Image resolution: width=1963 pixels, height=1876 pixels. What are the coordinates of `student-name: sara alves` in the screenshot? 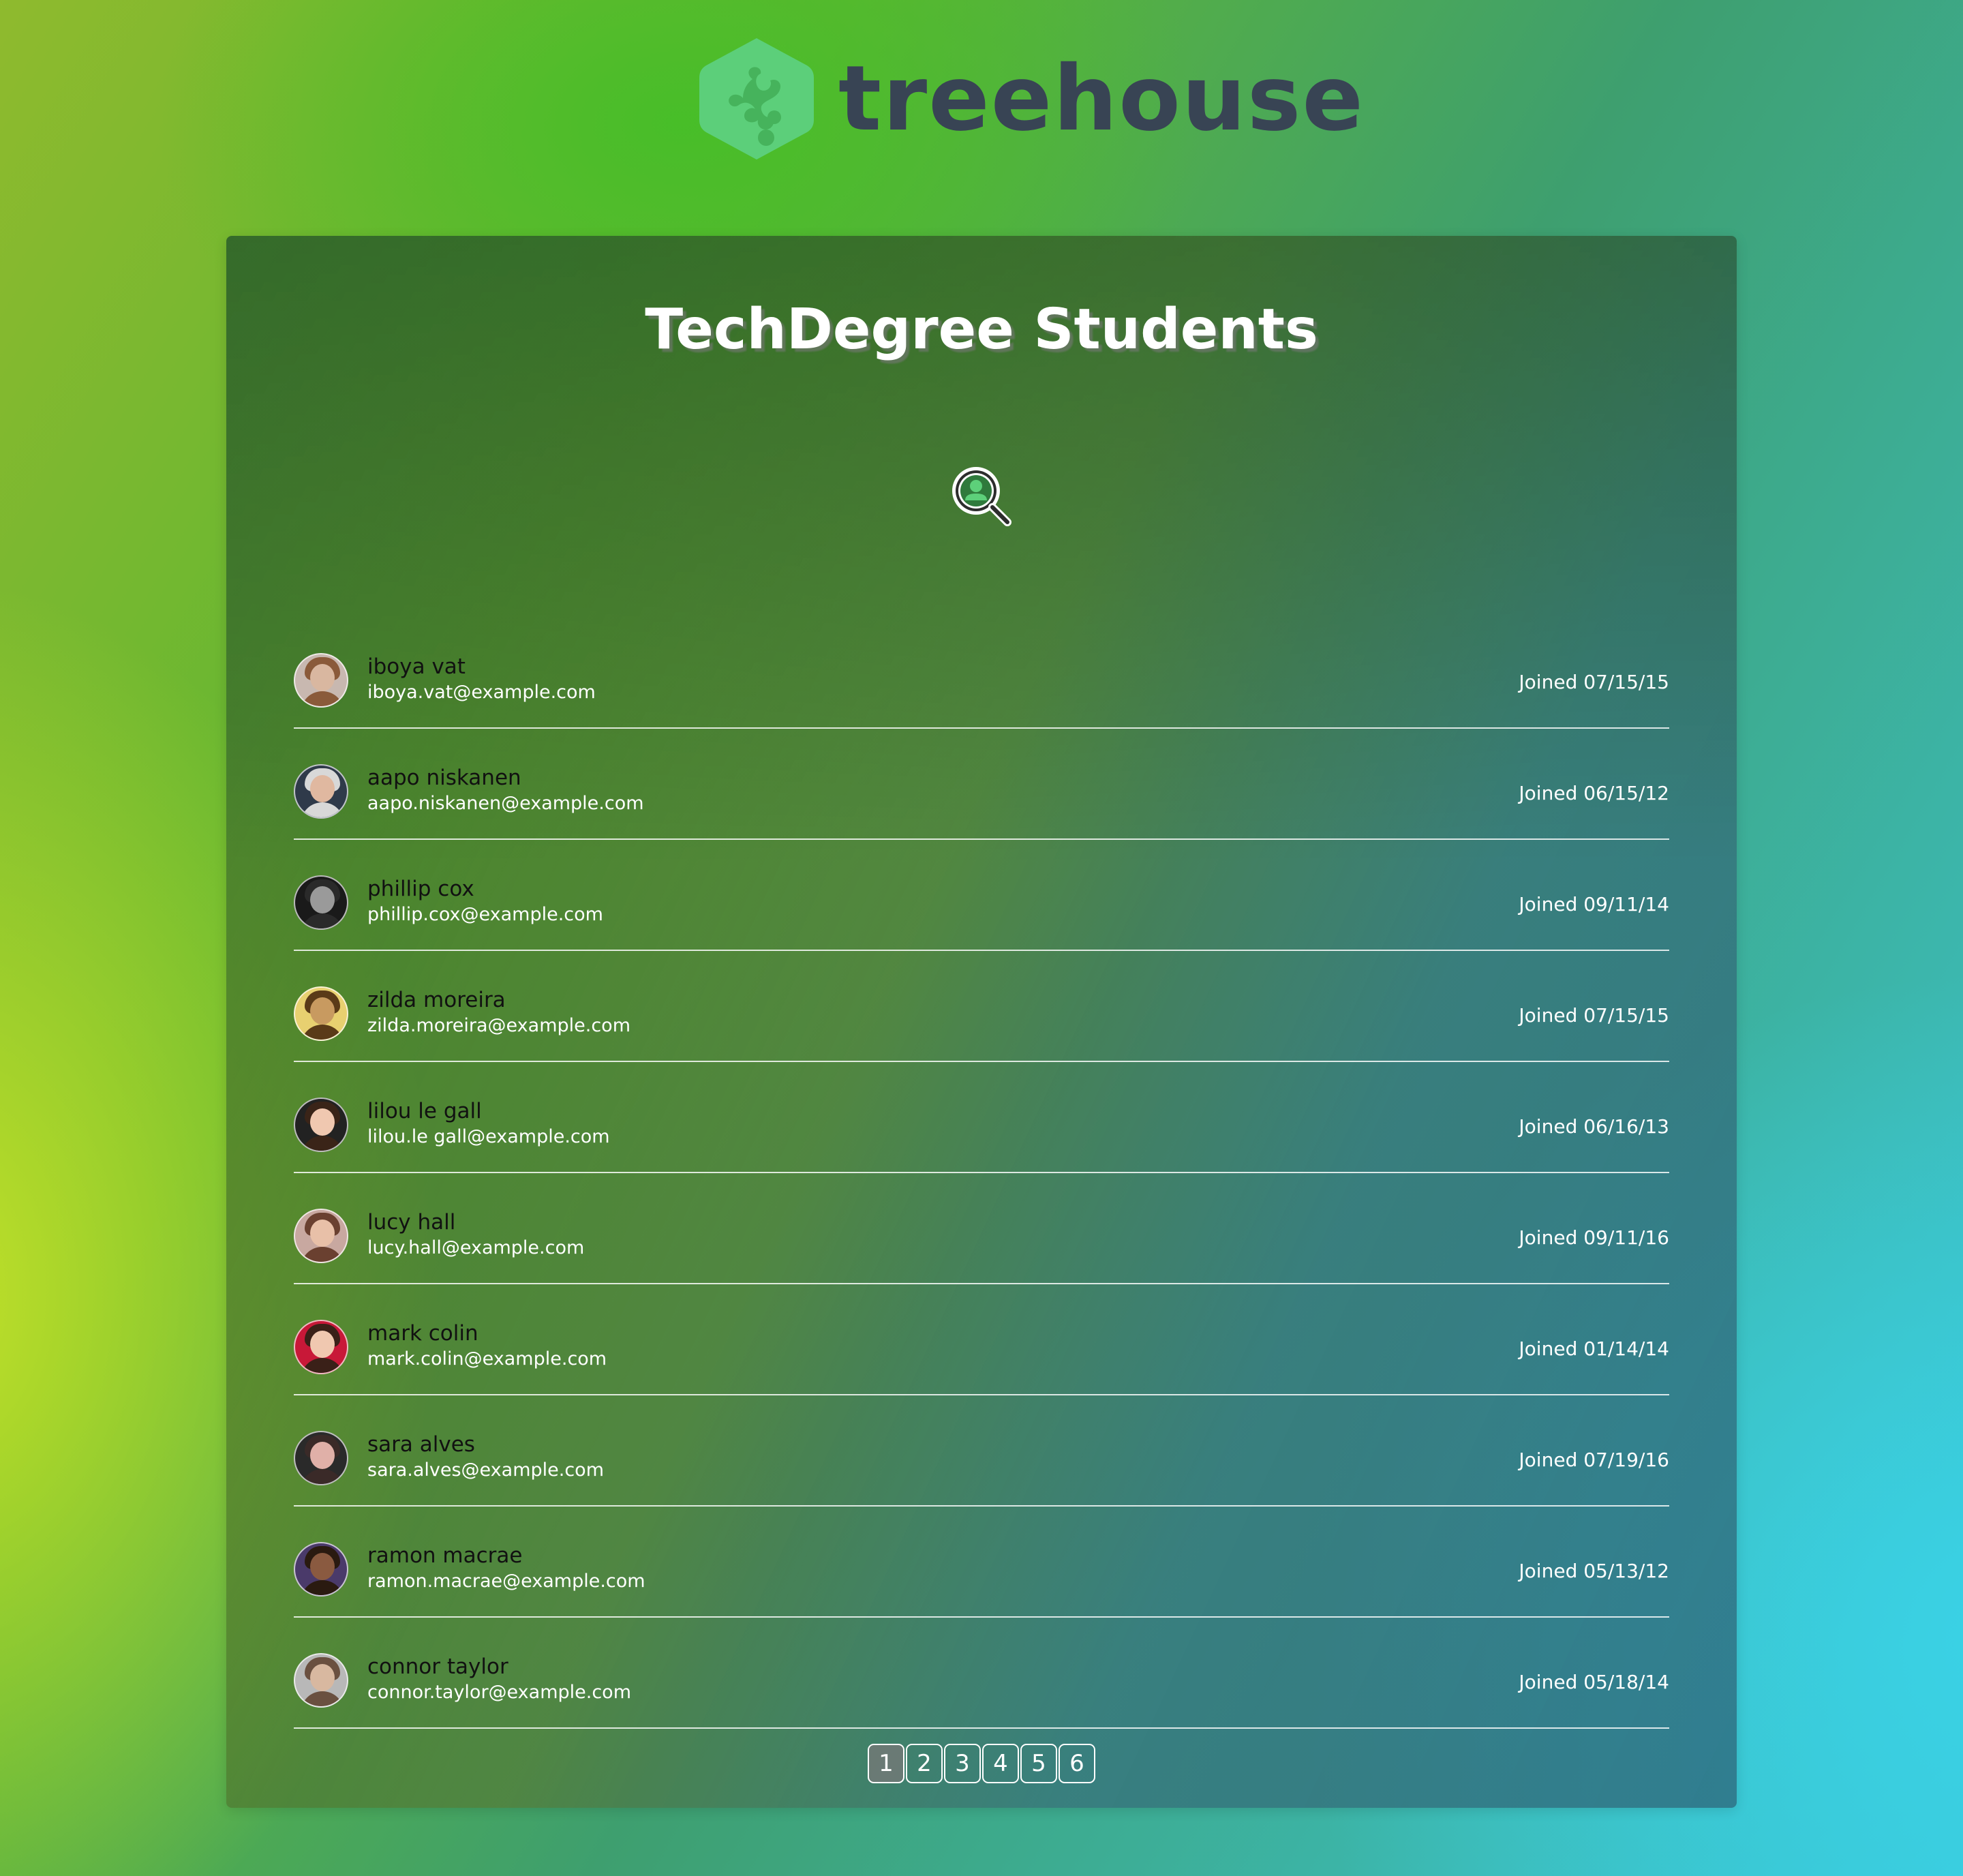 It's located at (421, 1444).